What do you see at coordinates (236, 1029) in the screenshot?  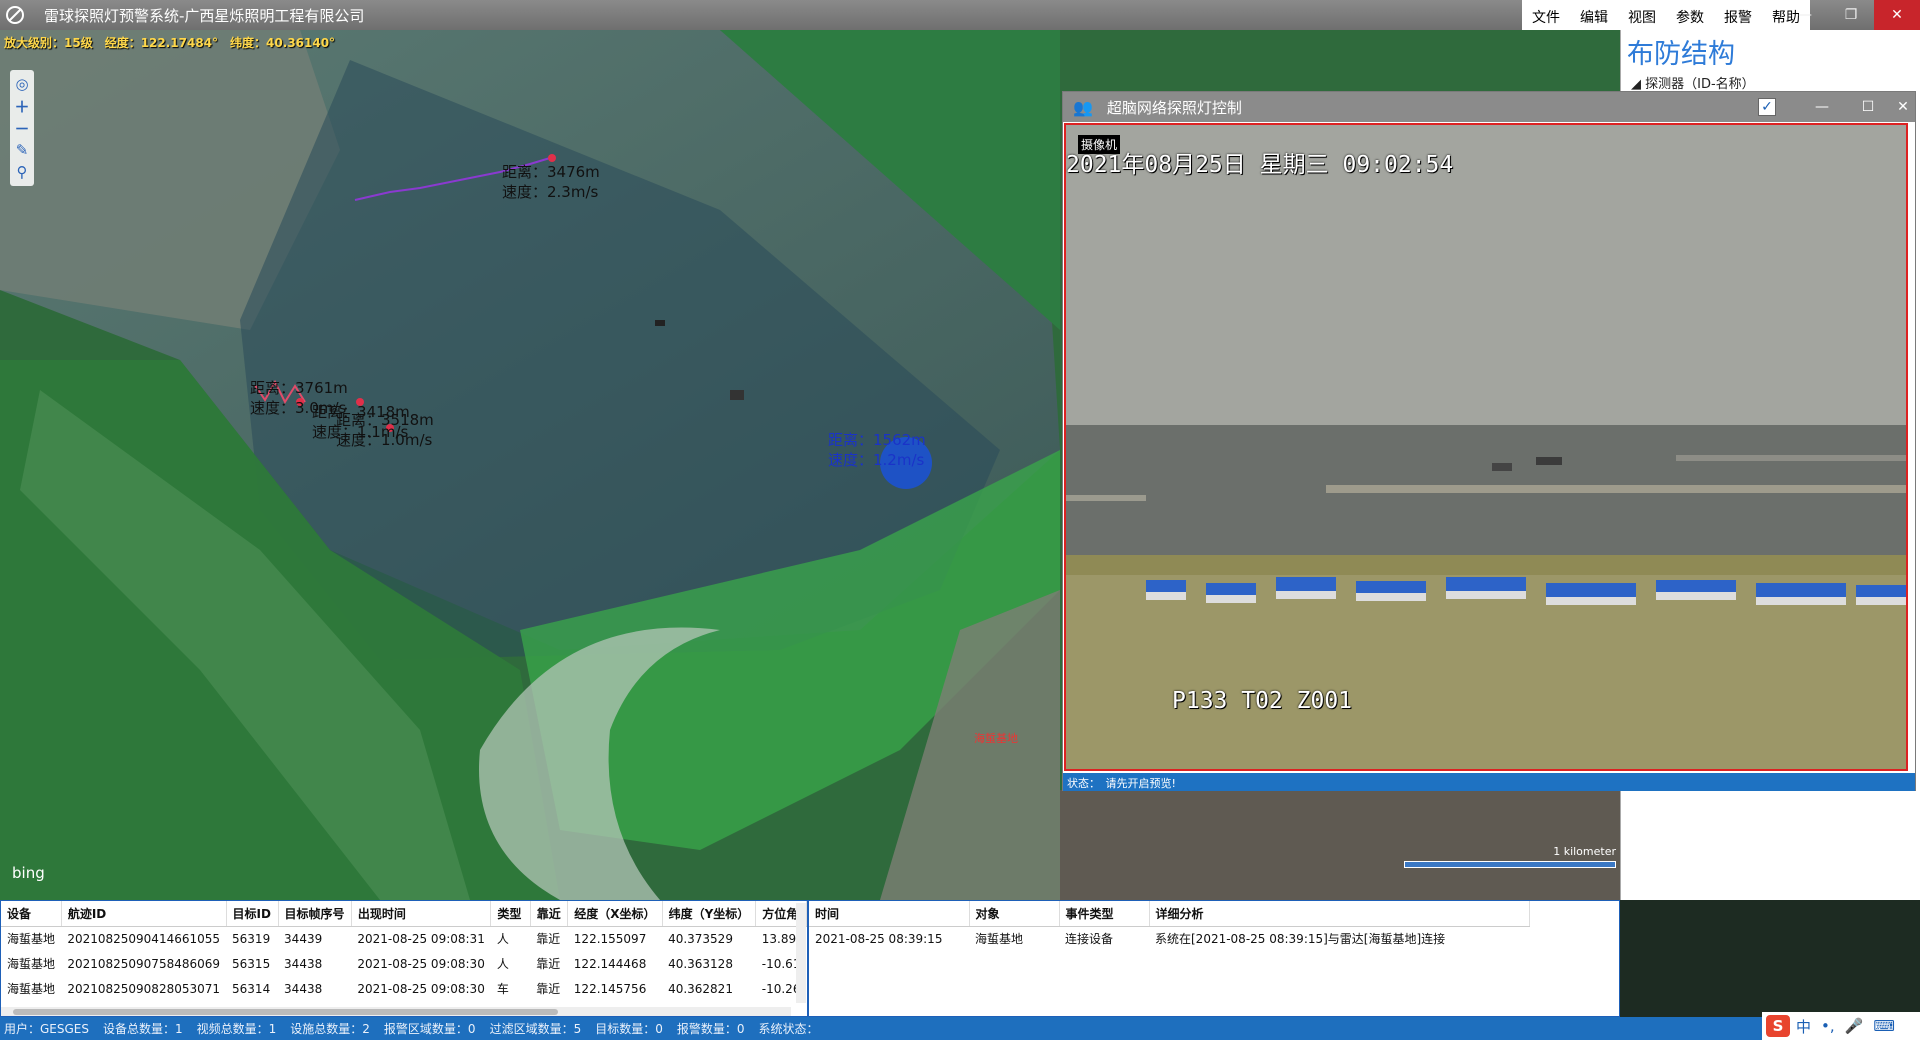 I see `status-video-count: 视频总数量：1` at bounding box center [236, 1029].